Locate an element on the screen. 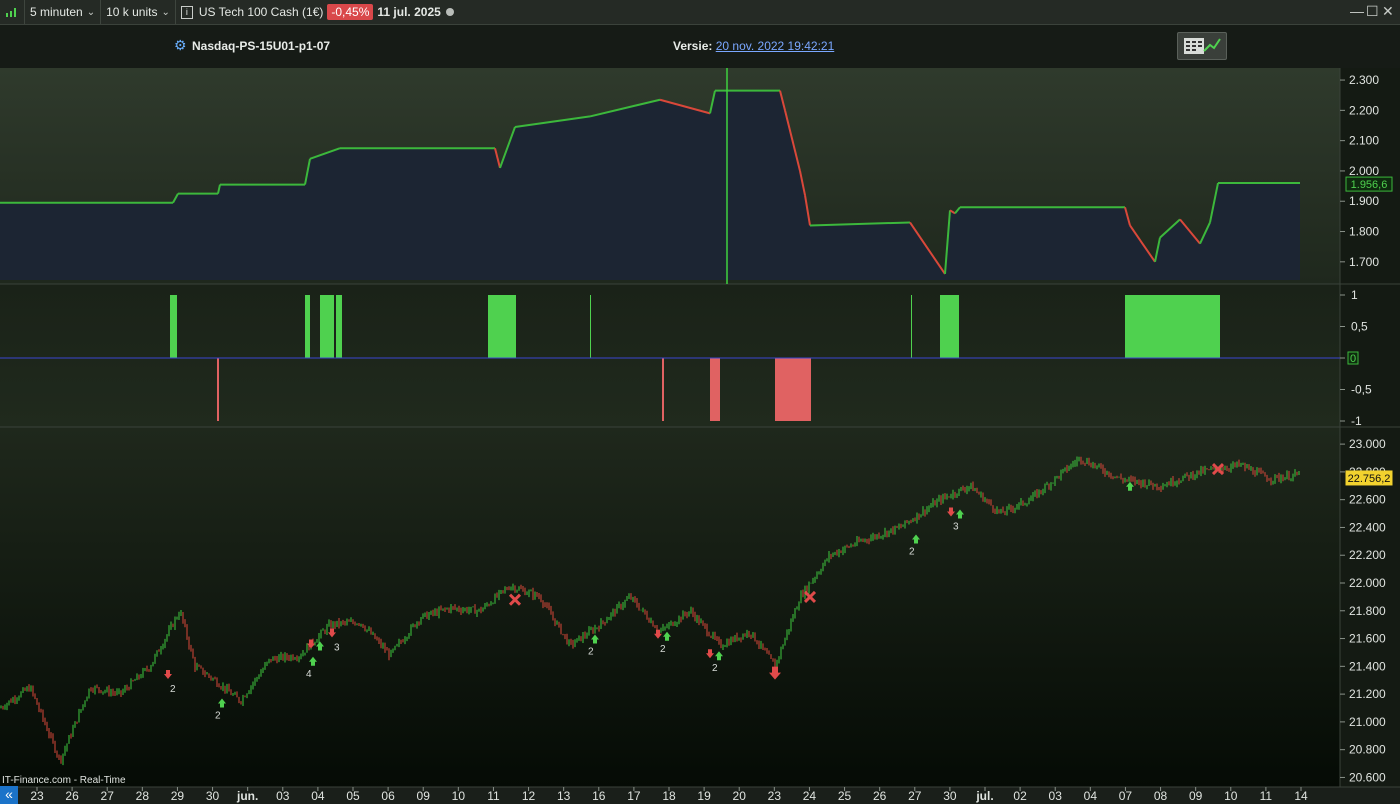  gear-icon: ⚙ is located at coordinates (180, 45).